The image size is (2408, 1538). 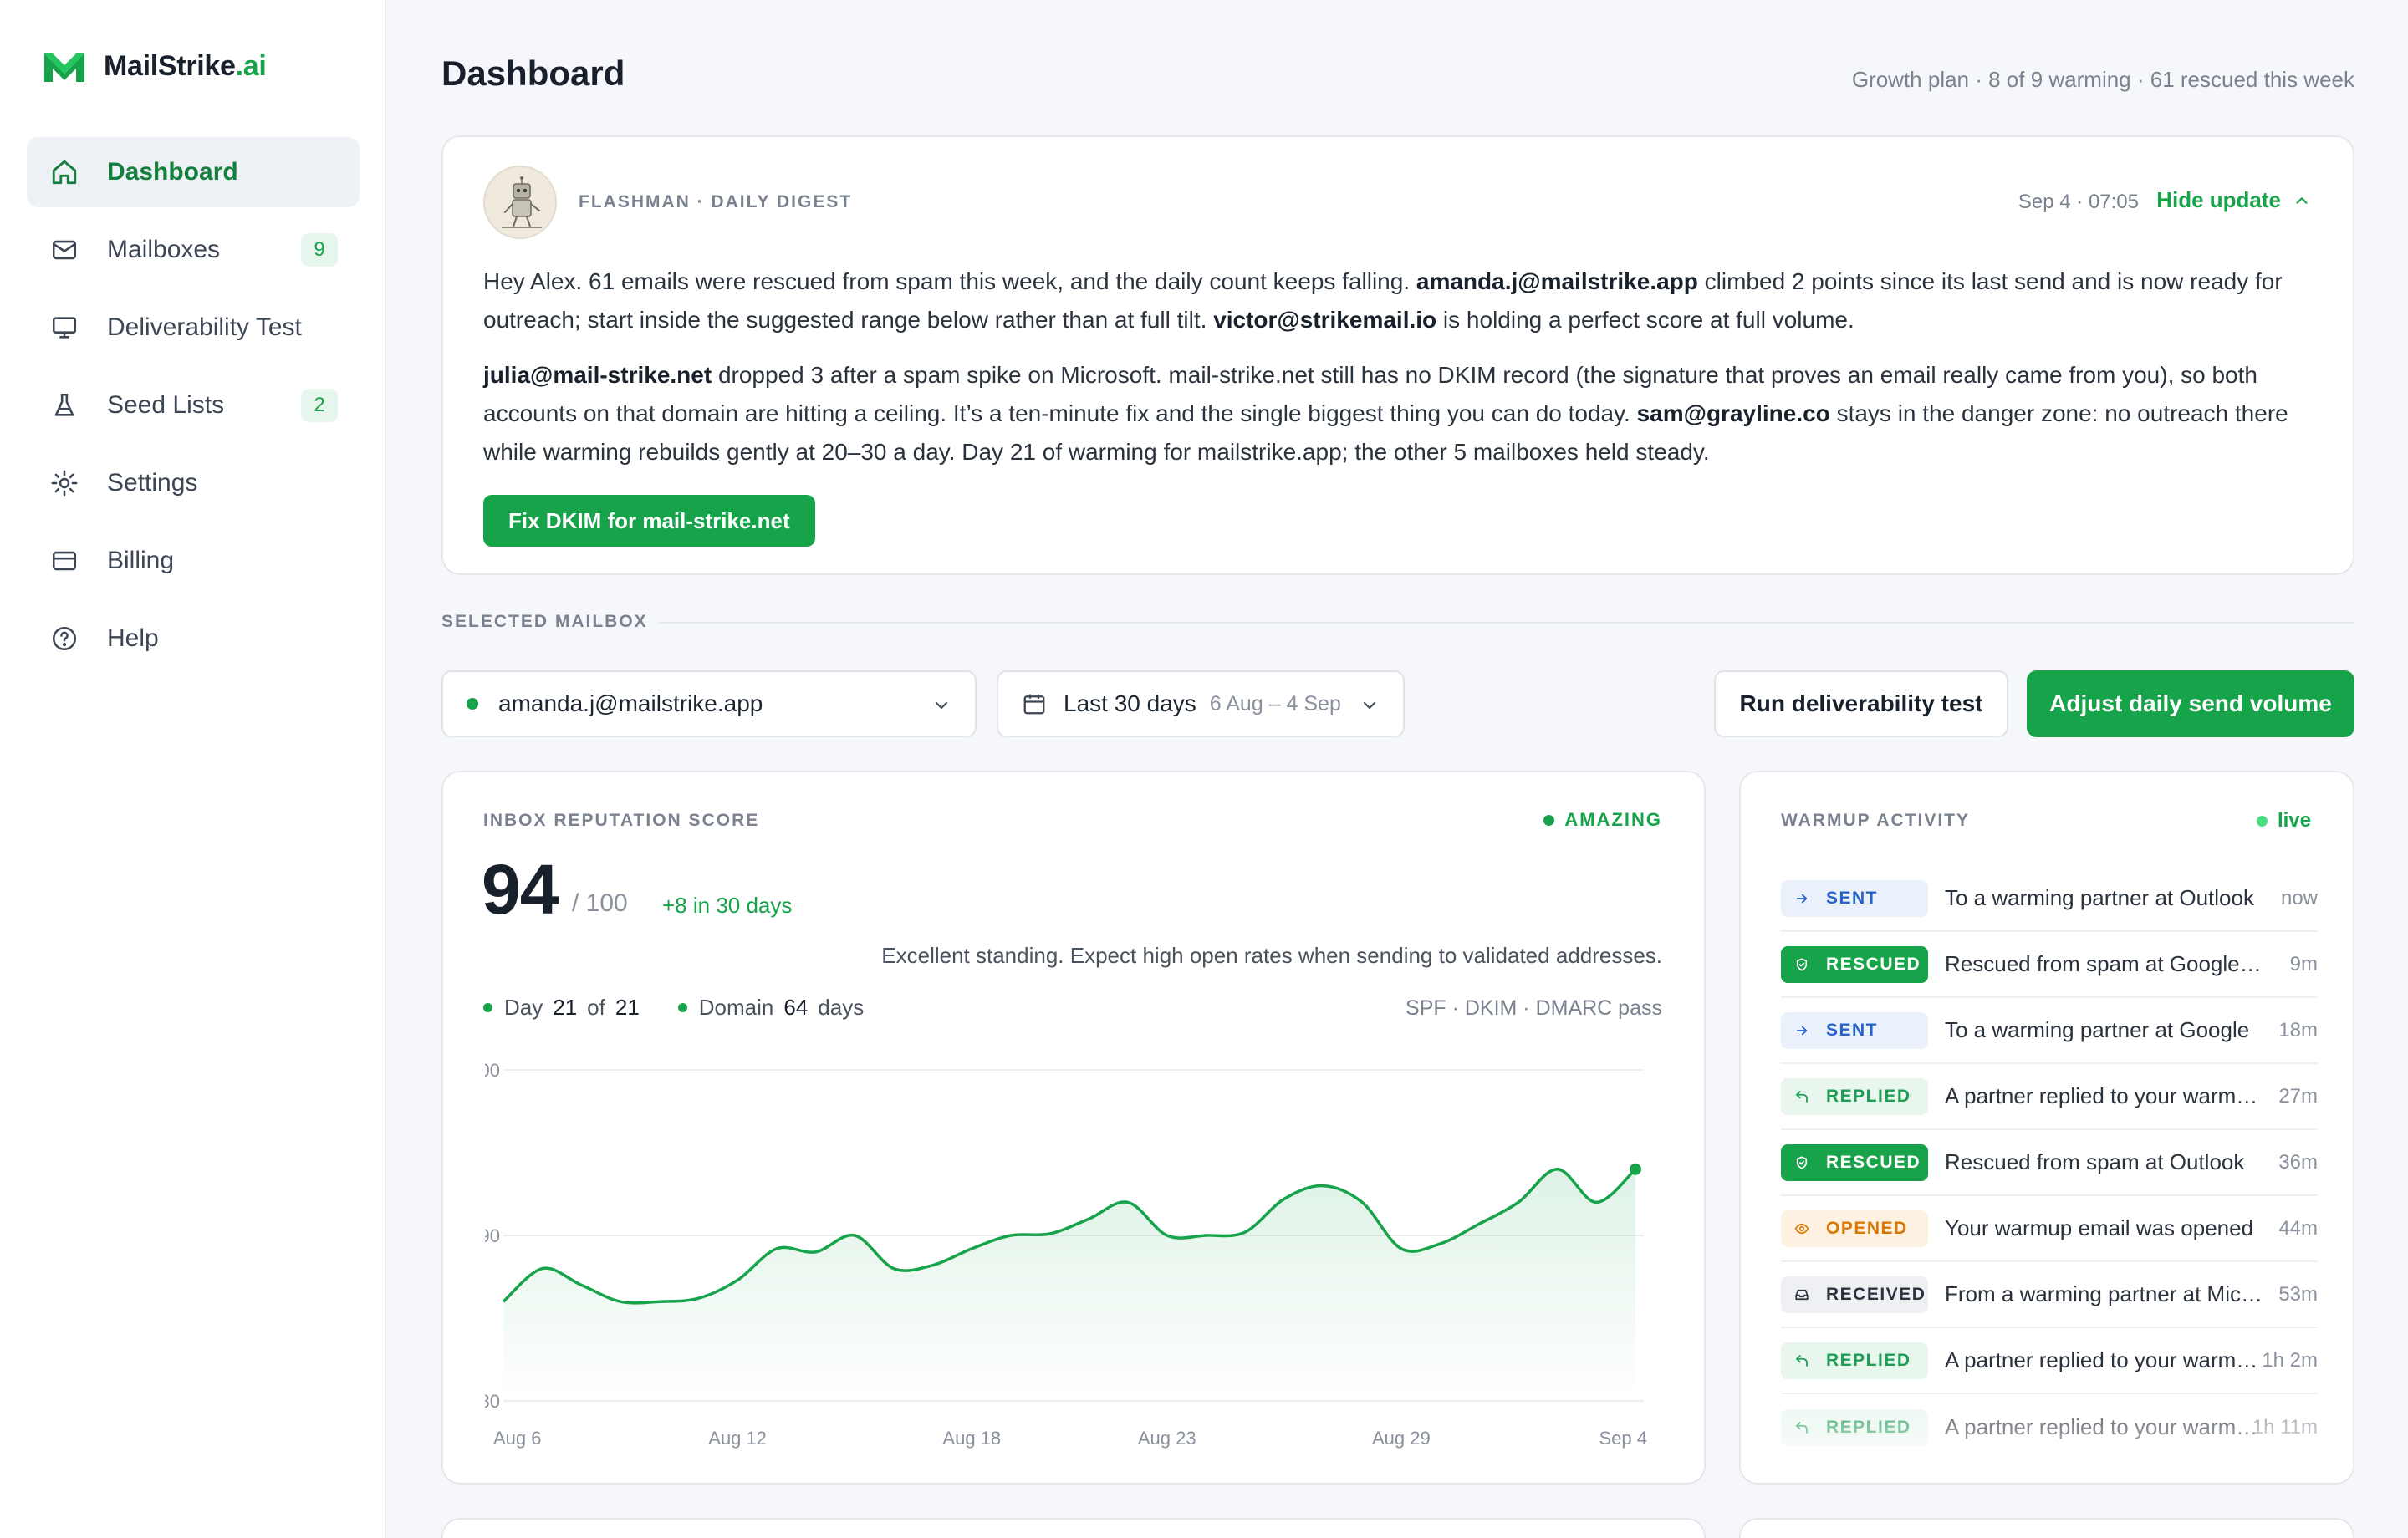 What do you see at coordinates (320, 250) in the screenshot?
I see `mailboxes-count-badge: 9` at bounding box center [320, 250].